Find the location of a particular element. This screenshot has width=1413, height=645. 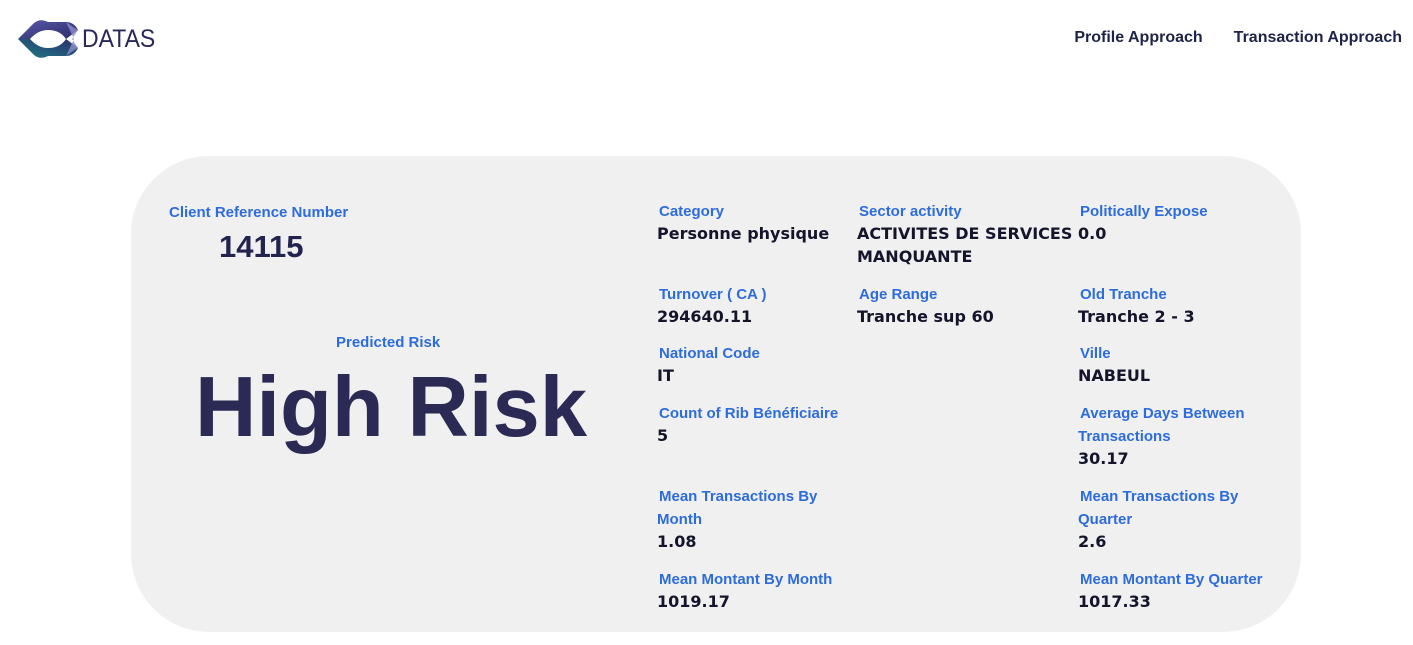

count-rib-label: Count of Rib Bénéficiaire is located at coordinates (749, 413).